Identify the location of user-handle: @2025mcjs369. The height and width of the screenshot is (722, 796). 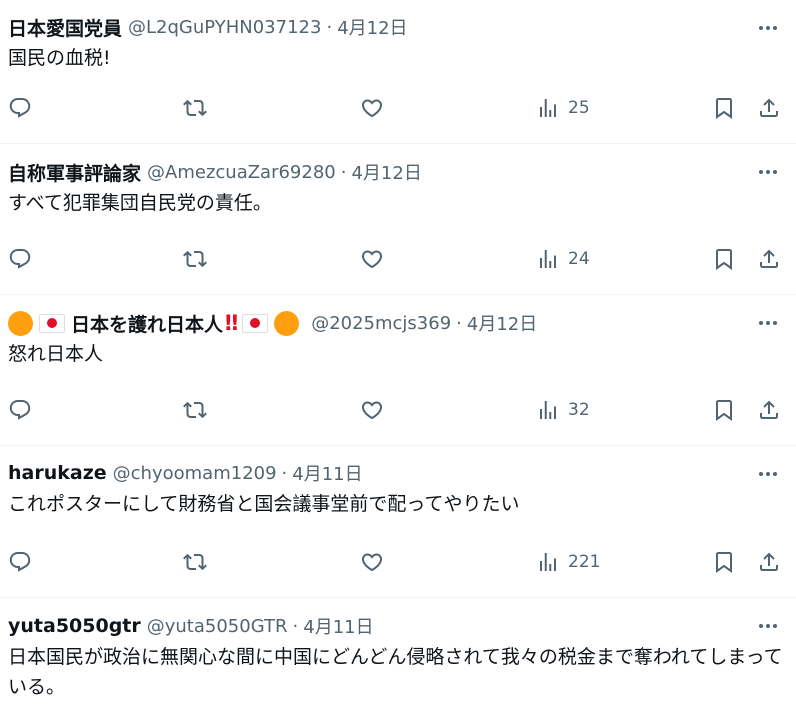
(381, 323).